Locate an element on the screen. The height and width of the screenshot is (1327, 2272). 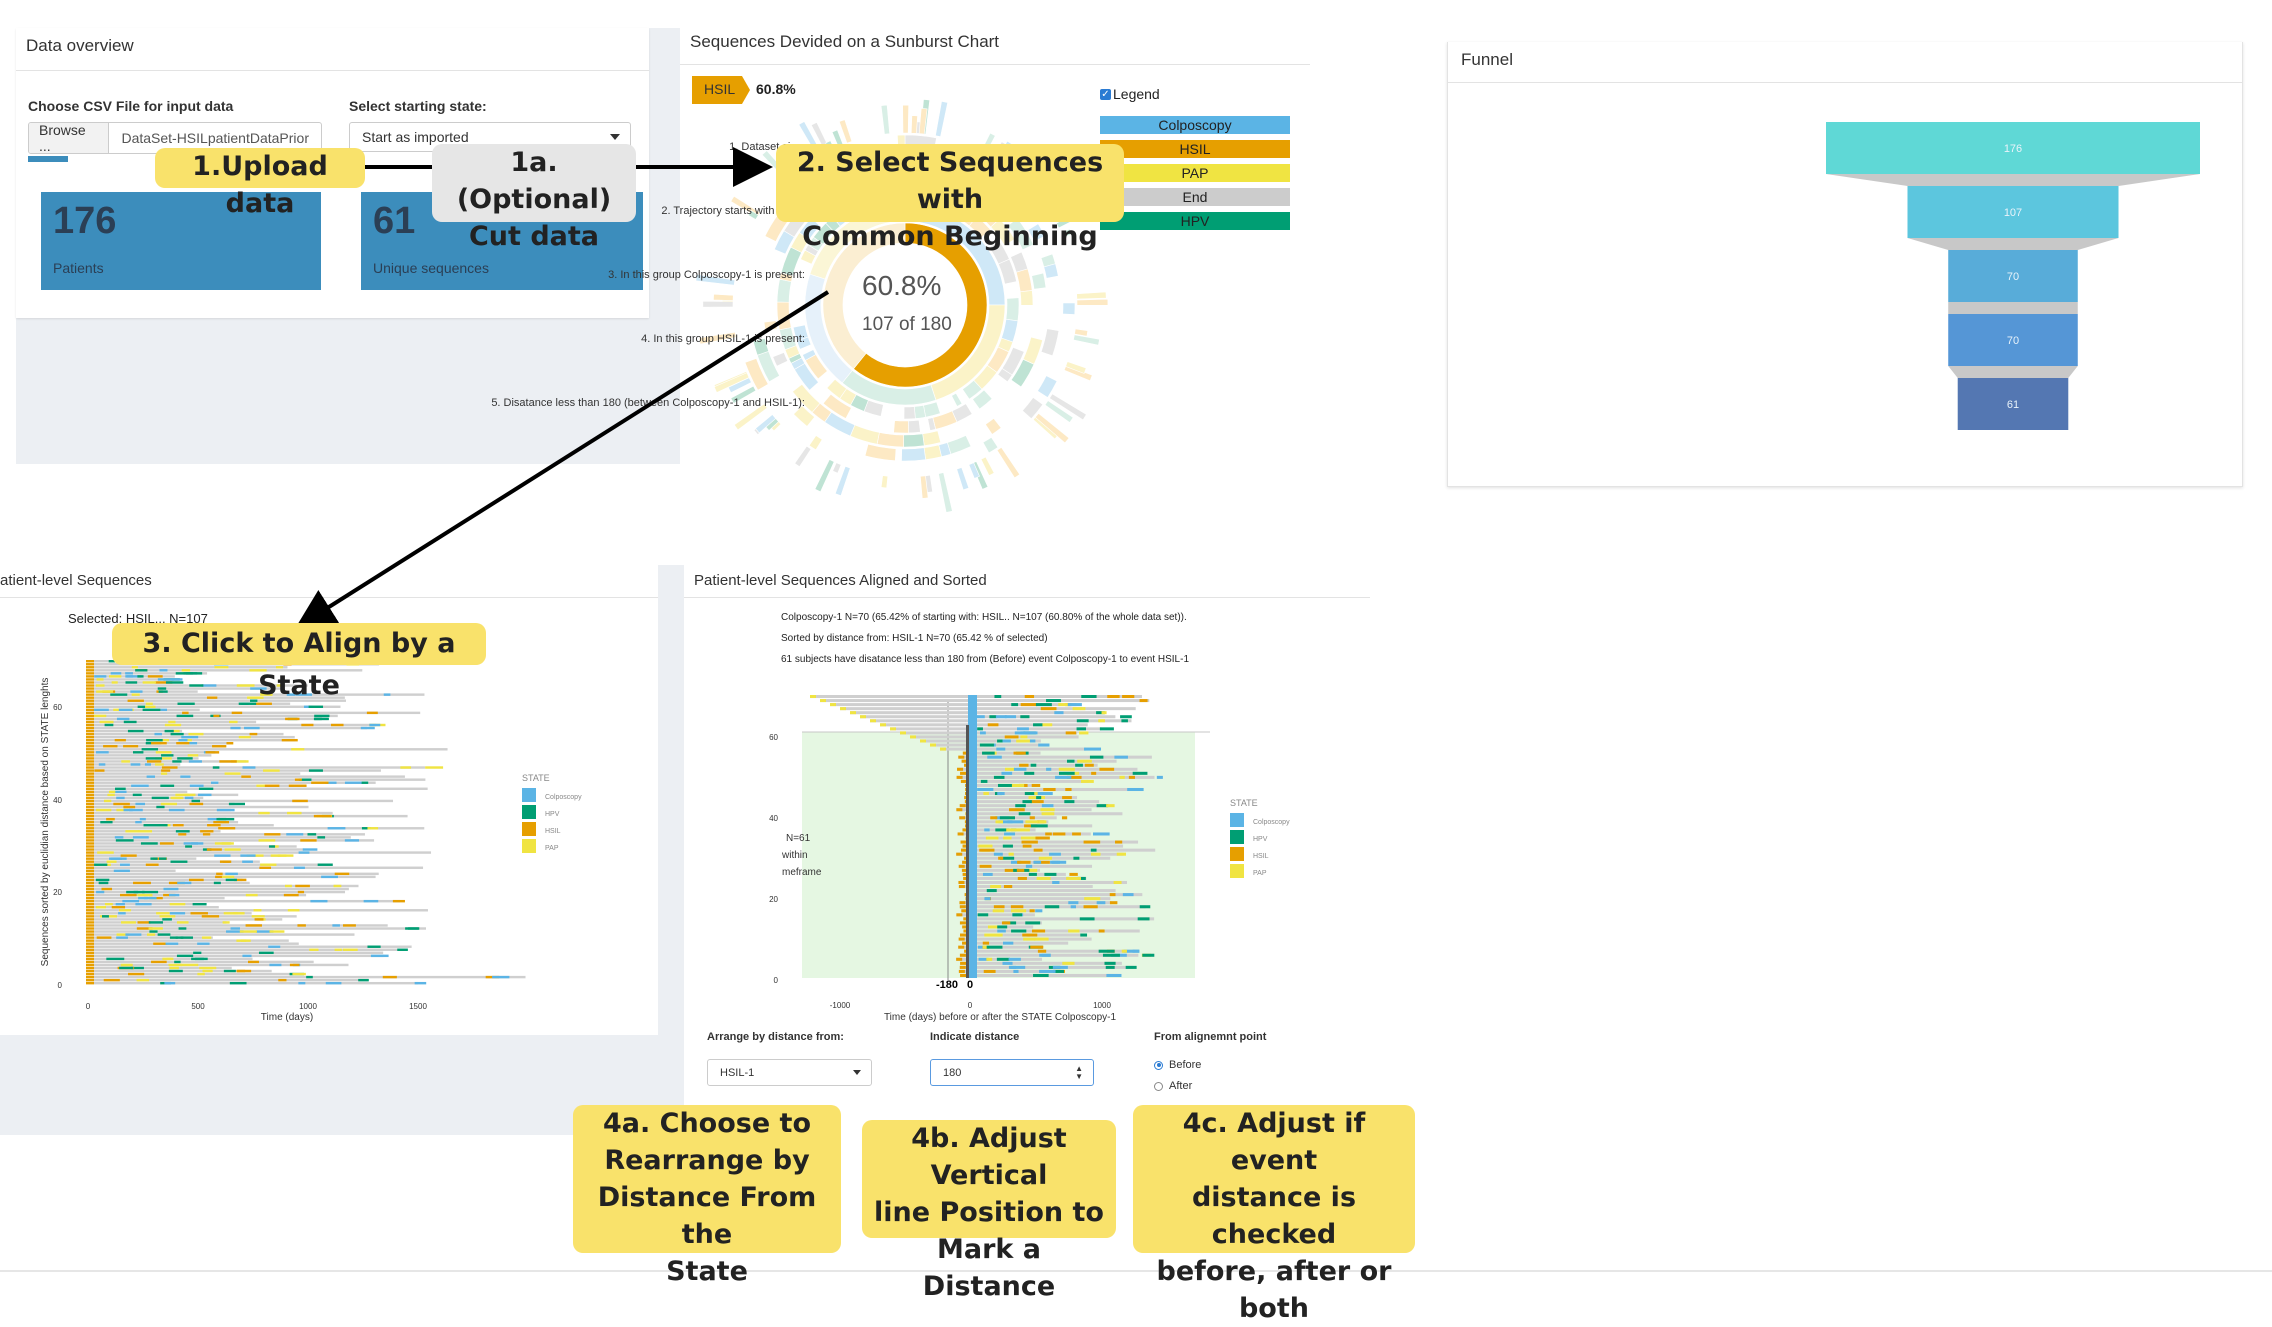
upload-progress-bar is located at coordinates (48, 159).